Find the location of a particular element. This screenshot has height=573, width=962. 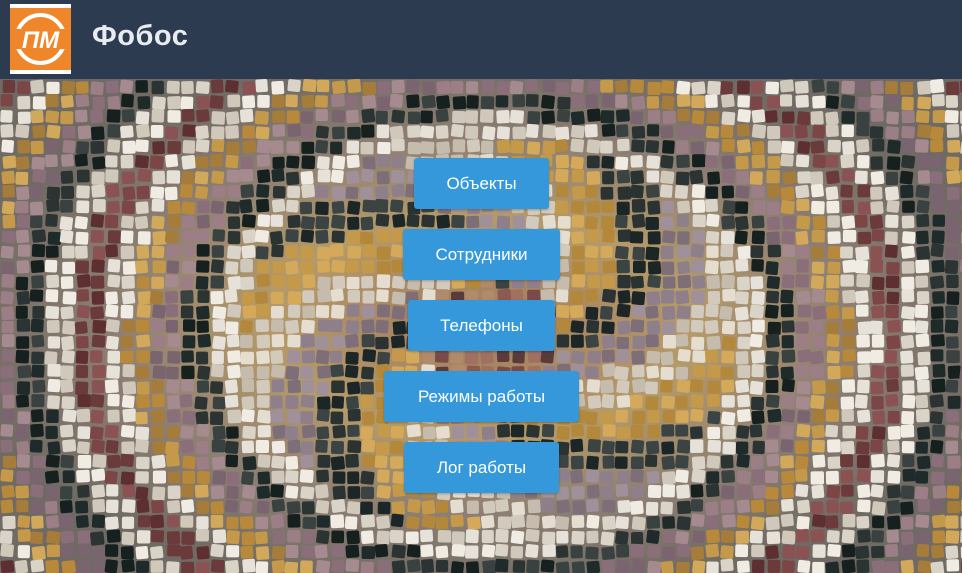

work-modes-button: Режимы работы is located at coordinates (481, 396).